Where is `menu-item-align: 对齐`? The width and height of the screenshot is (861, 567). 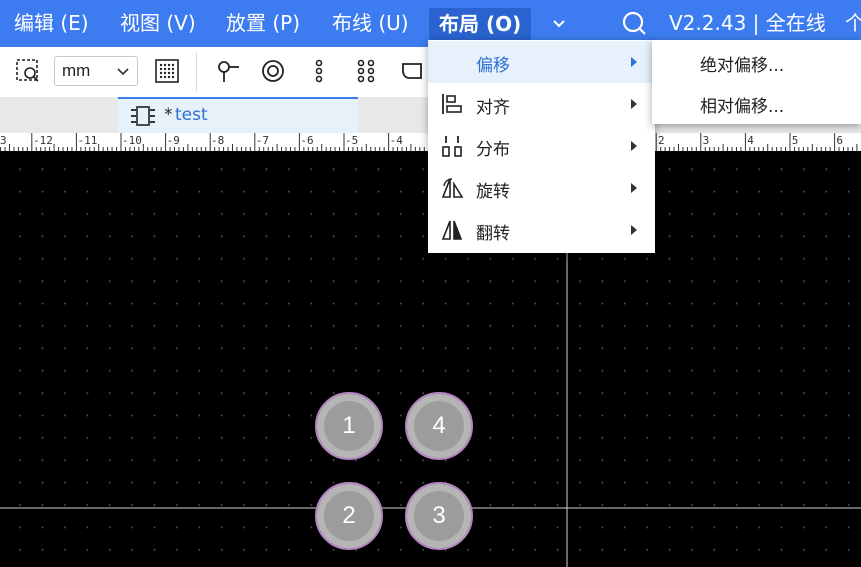
menu-item-align: 对齐 is located at coordinates (541, 104).